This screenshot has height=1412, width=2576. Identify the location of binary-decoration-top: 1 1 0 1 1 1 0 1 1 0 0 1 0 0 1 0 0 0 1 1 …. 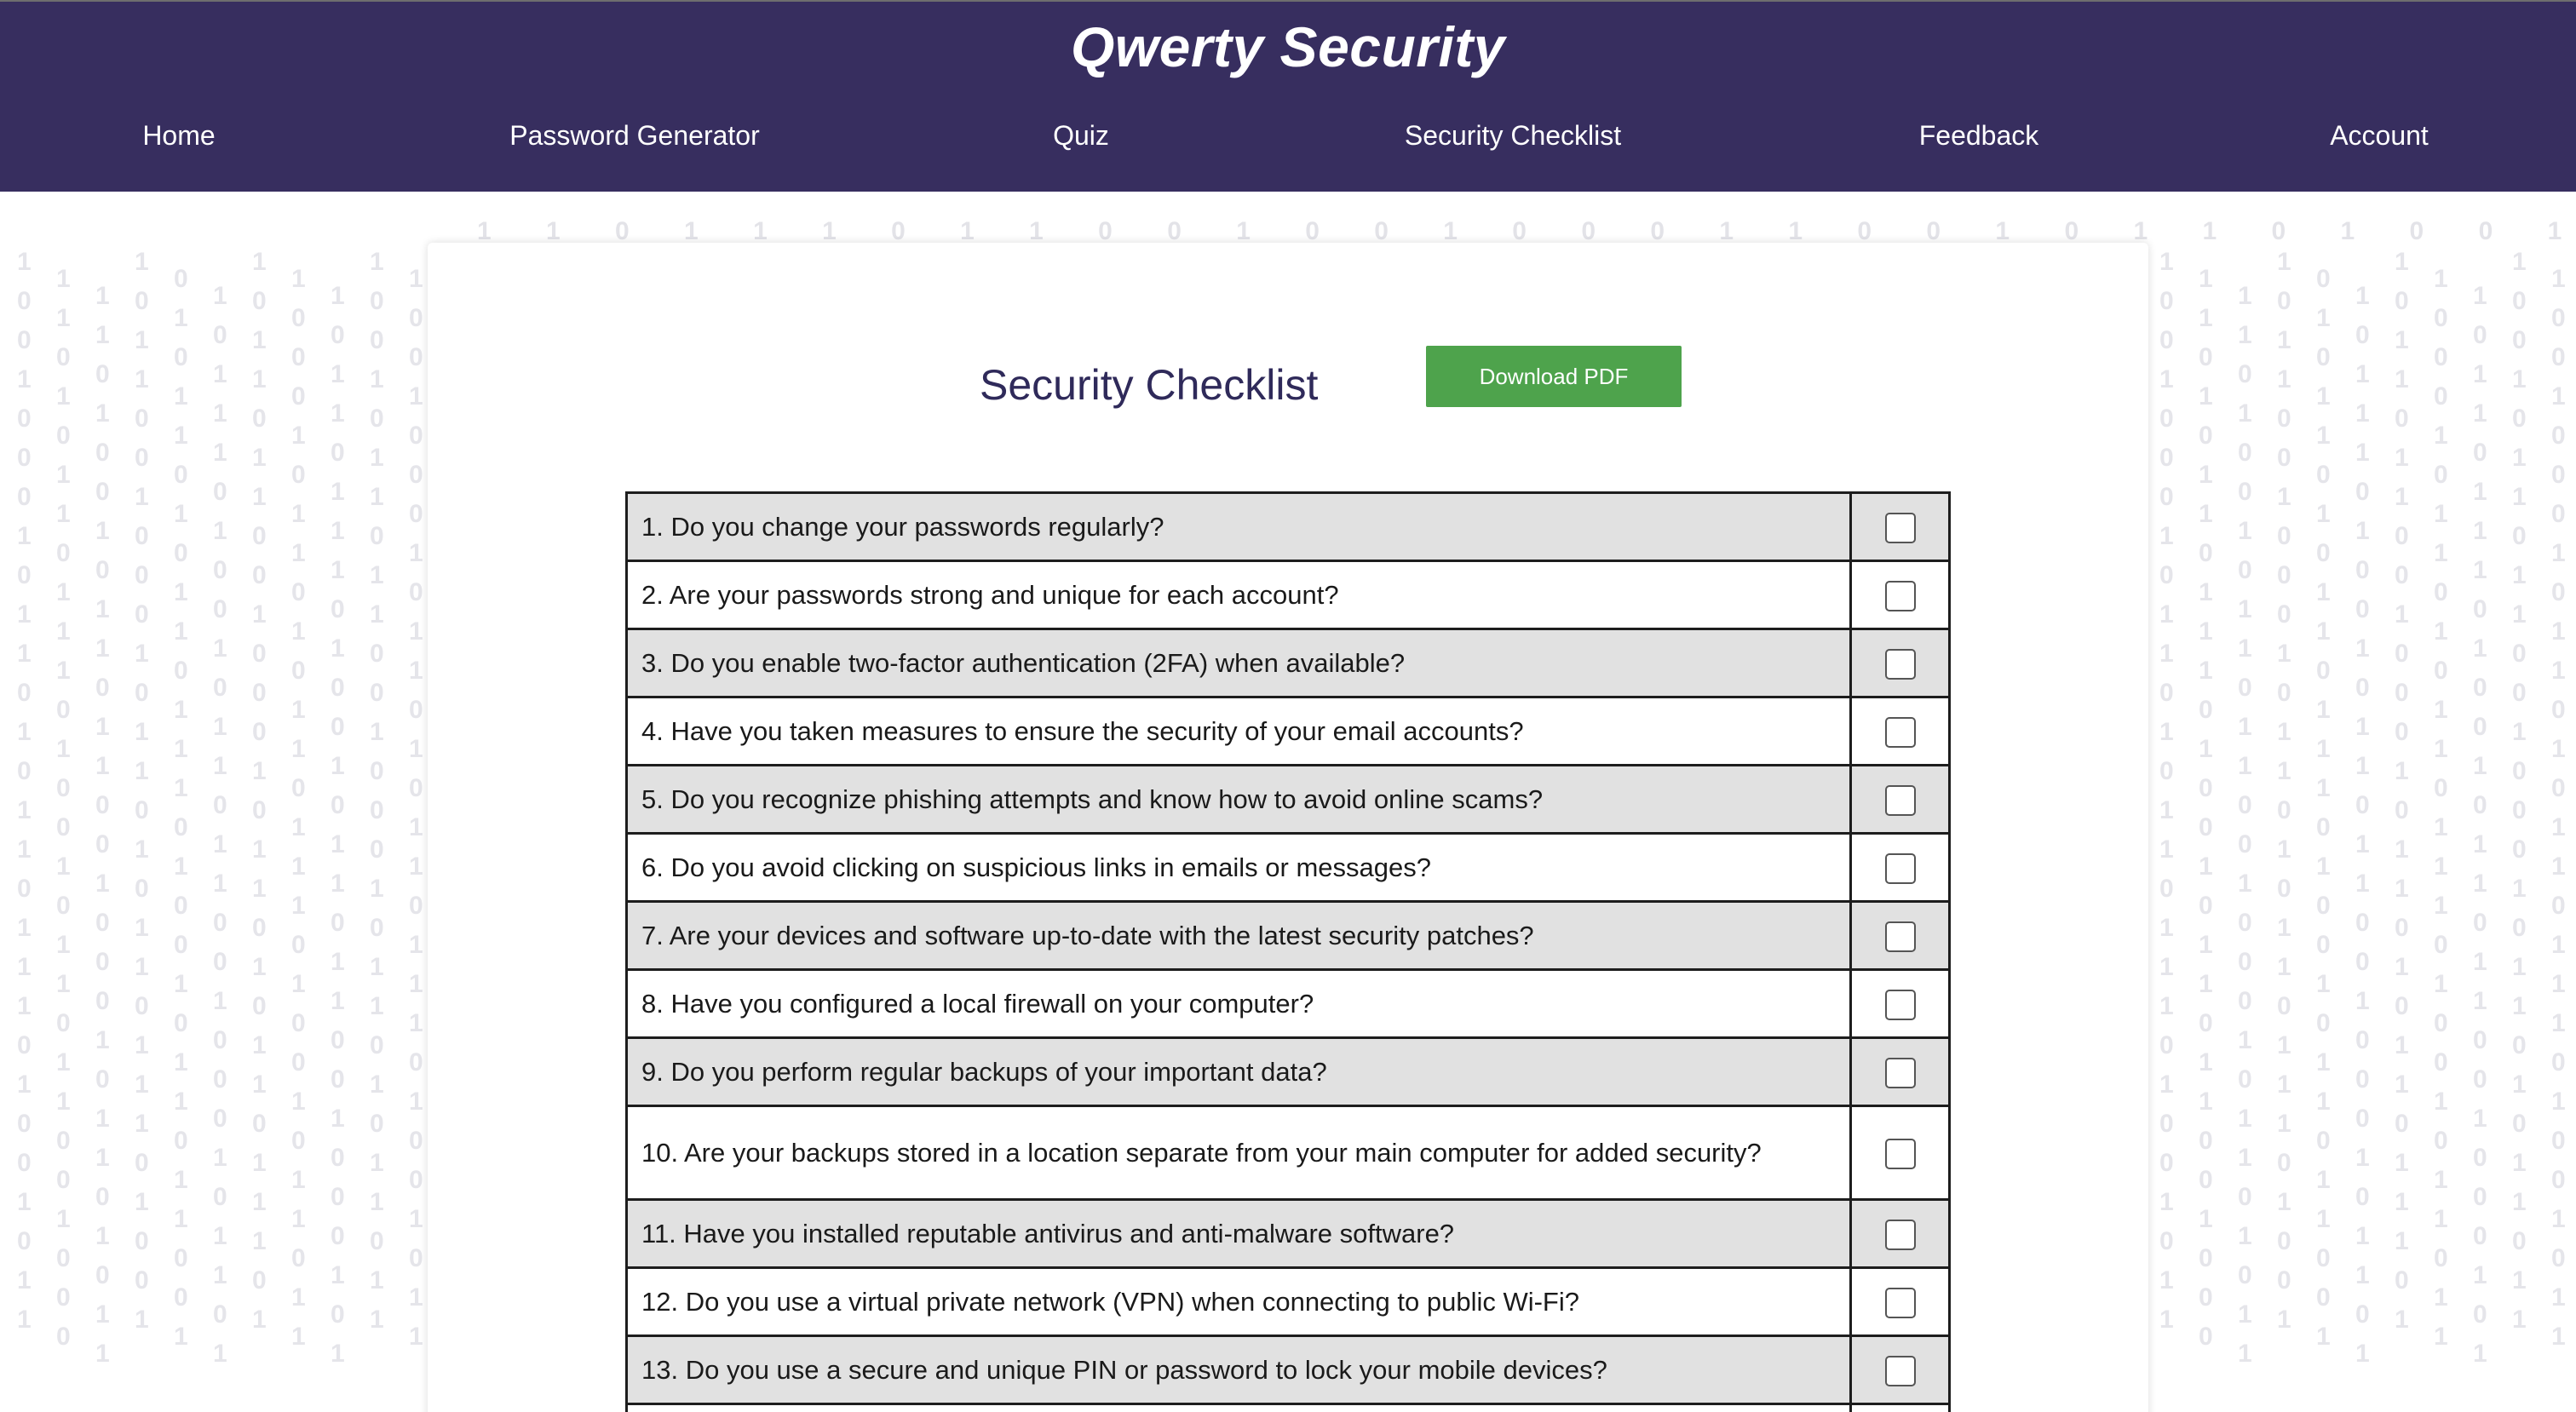
(1527, 231).